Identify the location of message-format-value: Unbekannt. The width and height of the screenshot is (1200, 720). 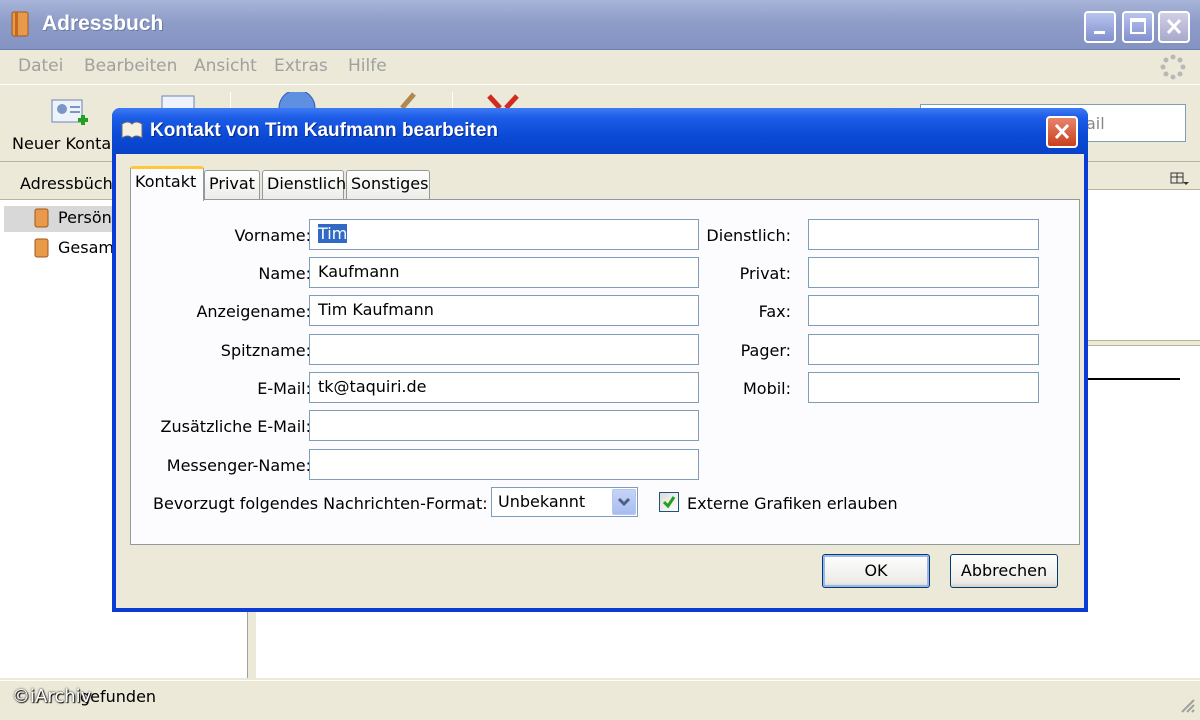
(542, 501).